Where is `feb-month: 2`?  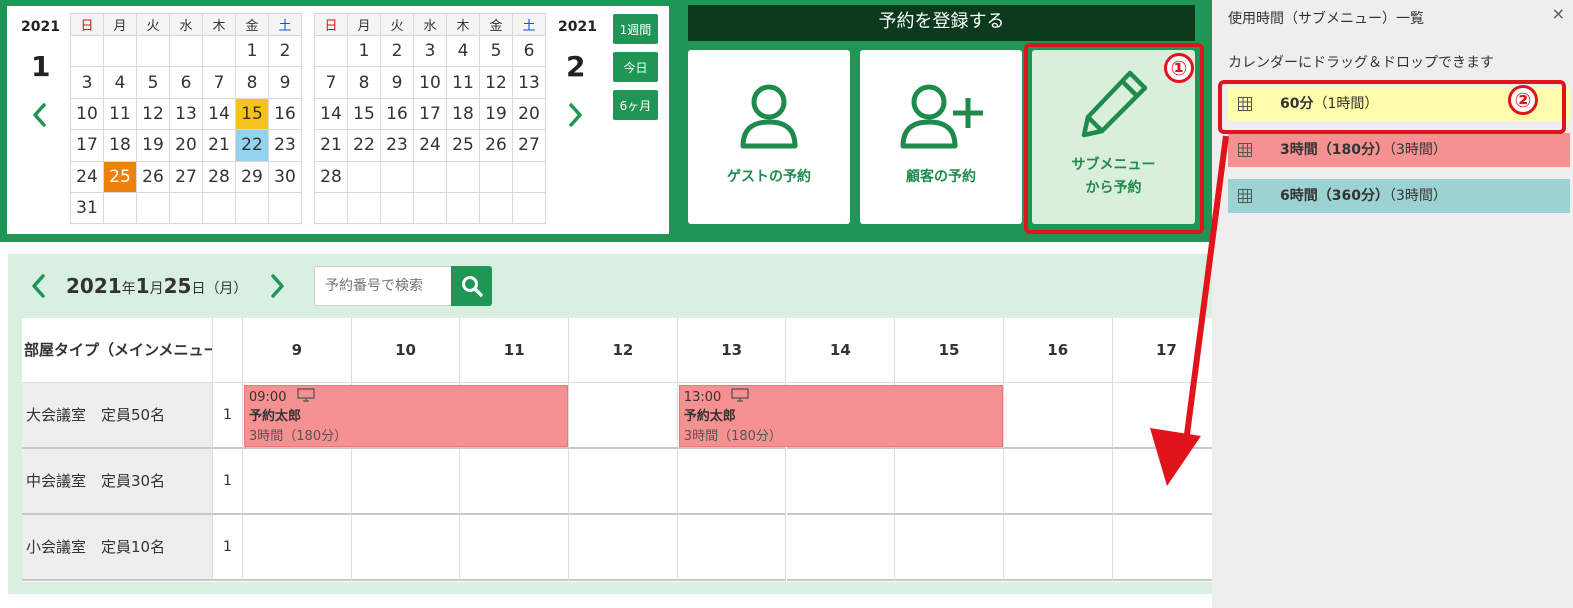 feb-month: 2 is located at coordinates (576, 66).